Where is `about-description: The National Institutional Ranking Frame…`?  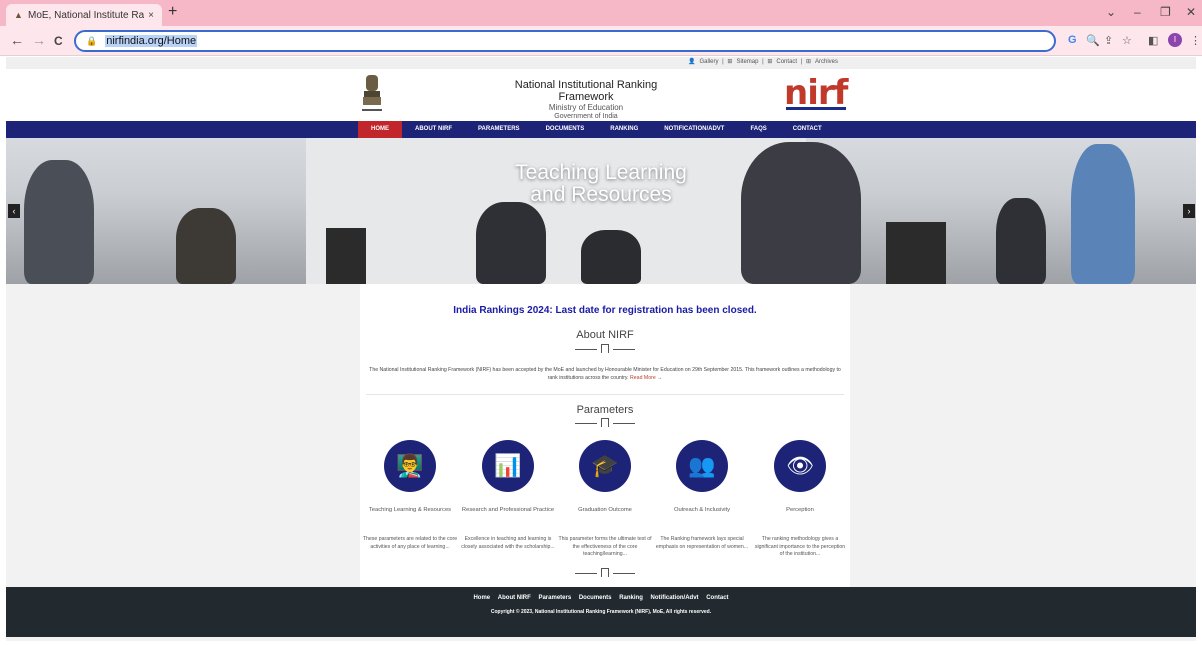 about-description: The National Institutional Ranking Frame… is located at coordinates (605, 374).